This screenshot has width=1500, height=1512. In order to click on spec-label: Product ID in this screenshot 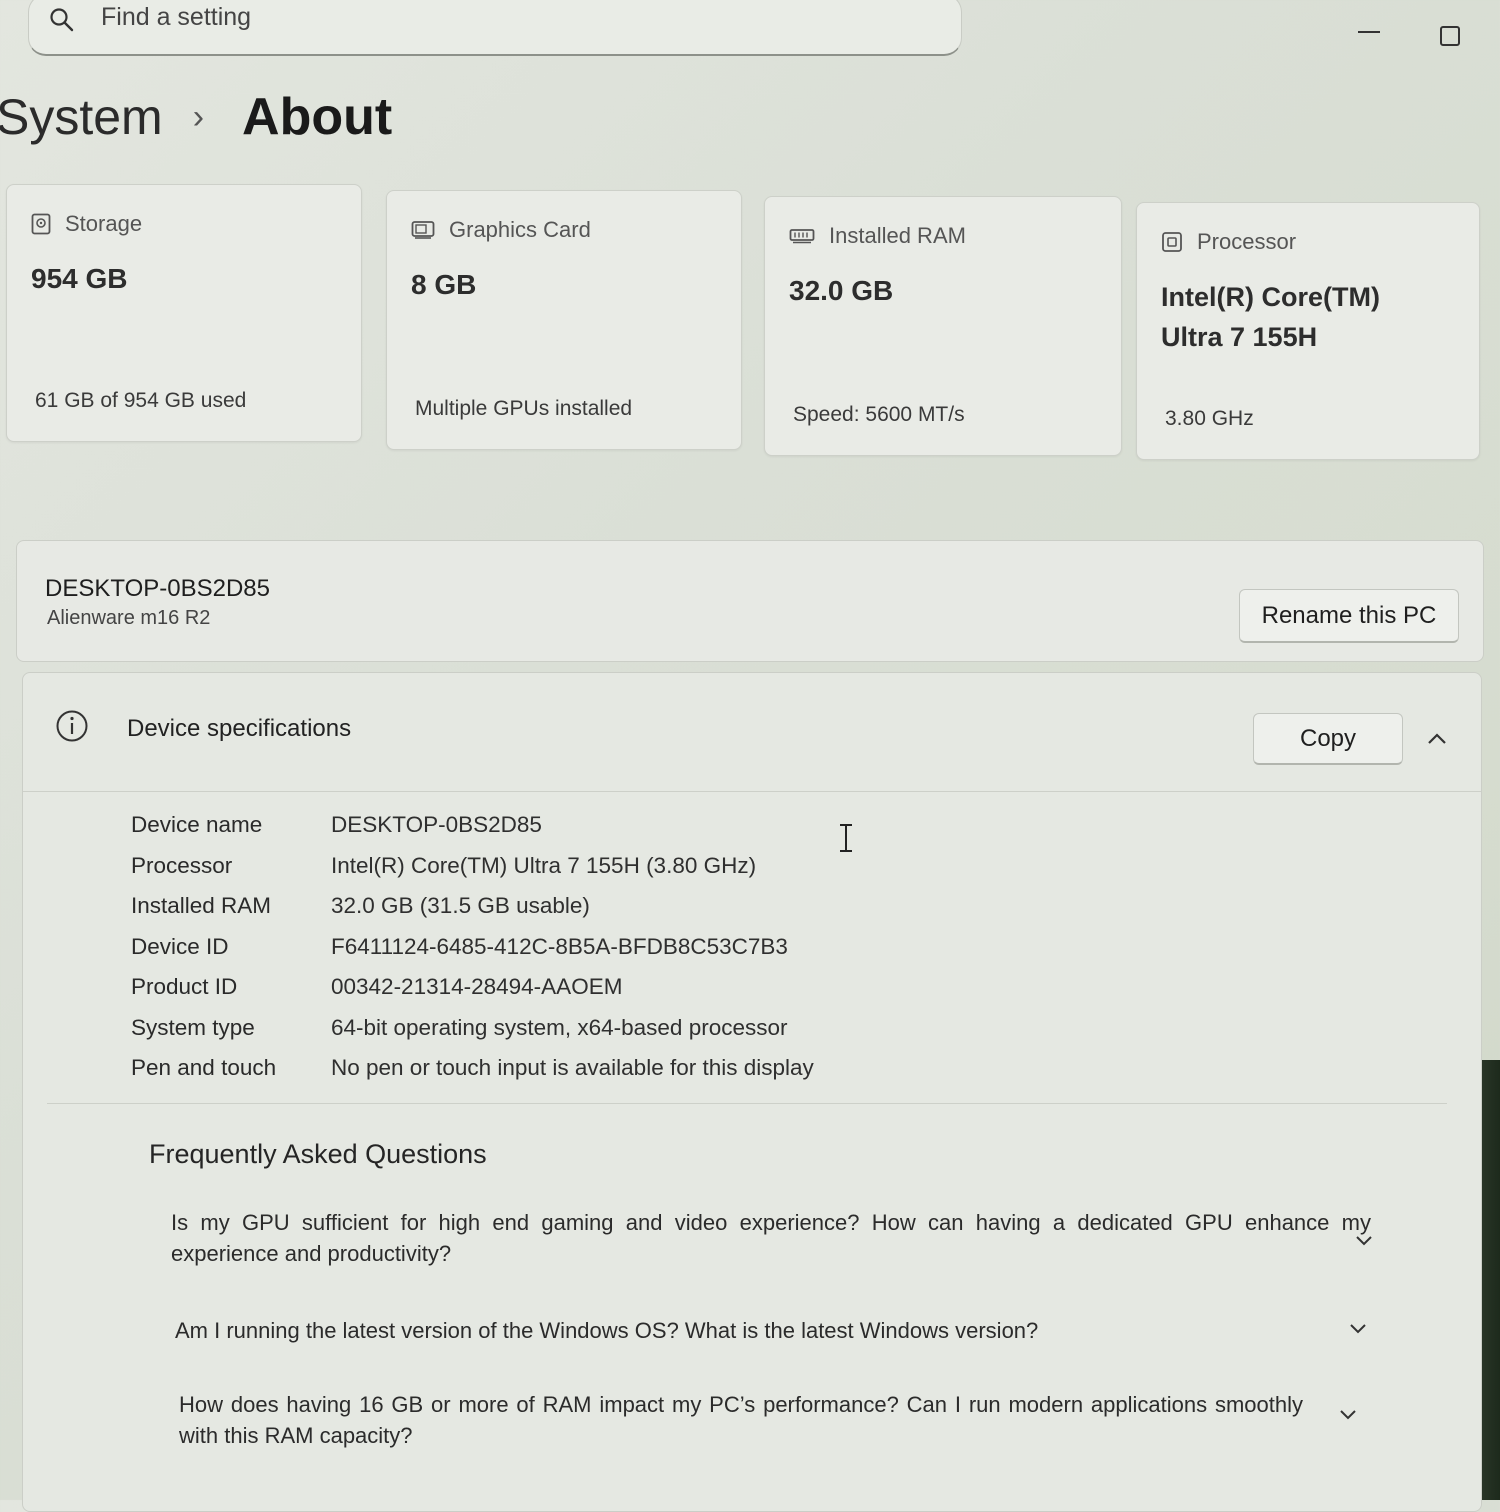, I will do `click(184, 987)`.